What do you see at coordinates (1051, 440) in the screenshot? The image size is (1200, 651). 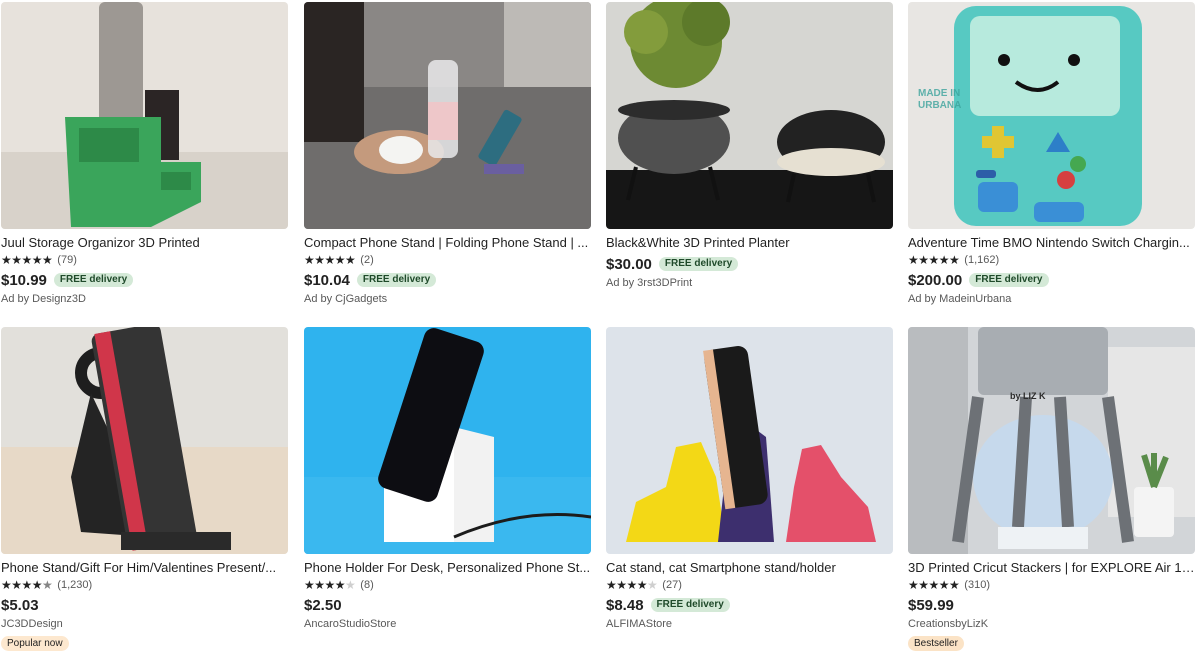 I see `listing-image: by LIZ K` at bounding box center [1051, 440].